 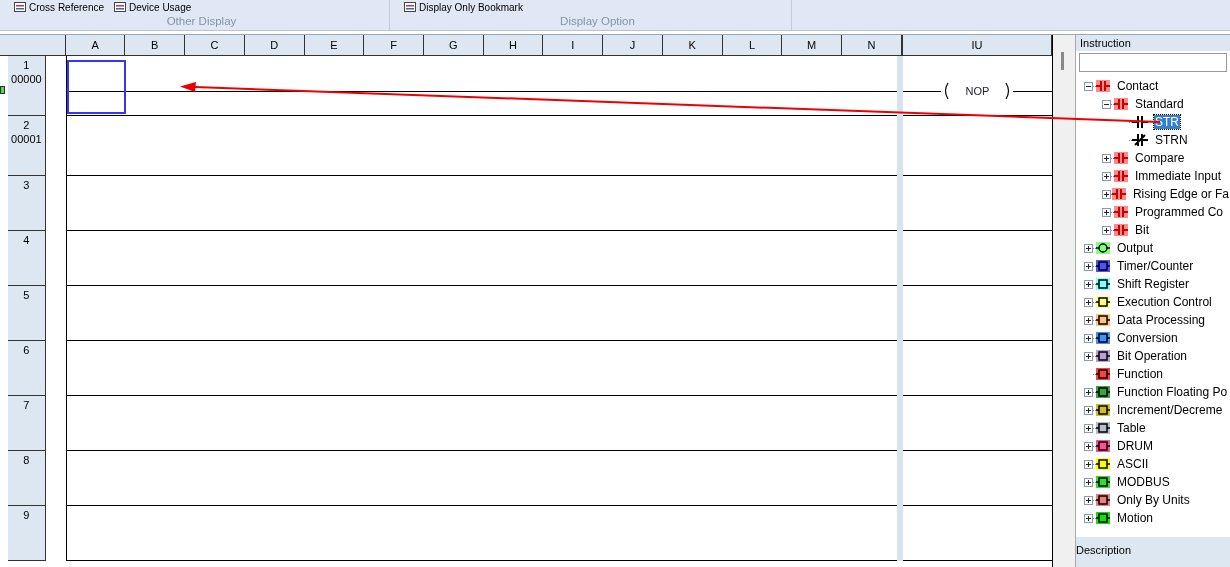 What do you see at coordinates (1161, 320) in the screenshot?
I see `tree-item: Data Processing` at bounding box center [1161, 320].